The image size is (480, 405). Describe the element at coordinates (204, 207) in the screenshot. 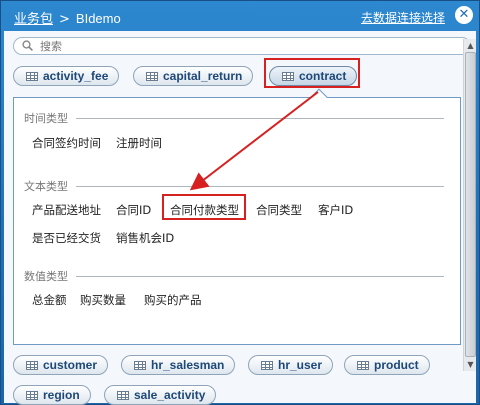

I see `annotation-box-field` at that location.